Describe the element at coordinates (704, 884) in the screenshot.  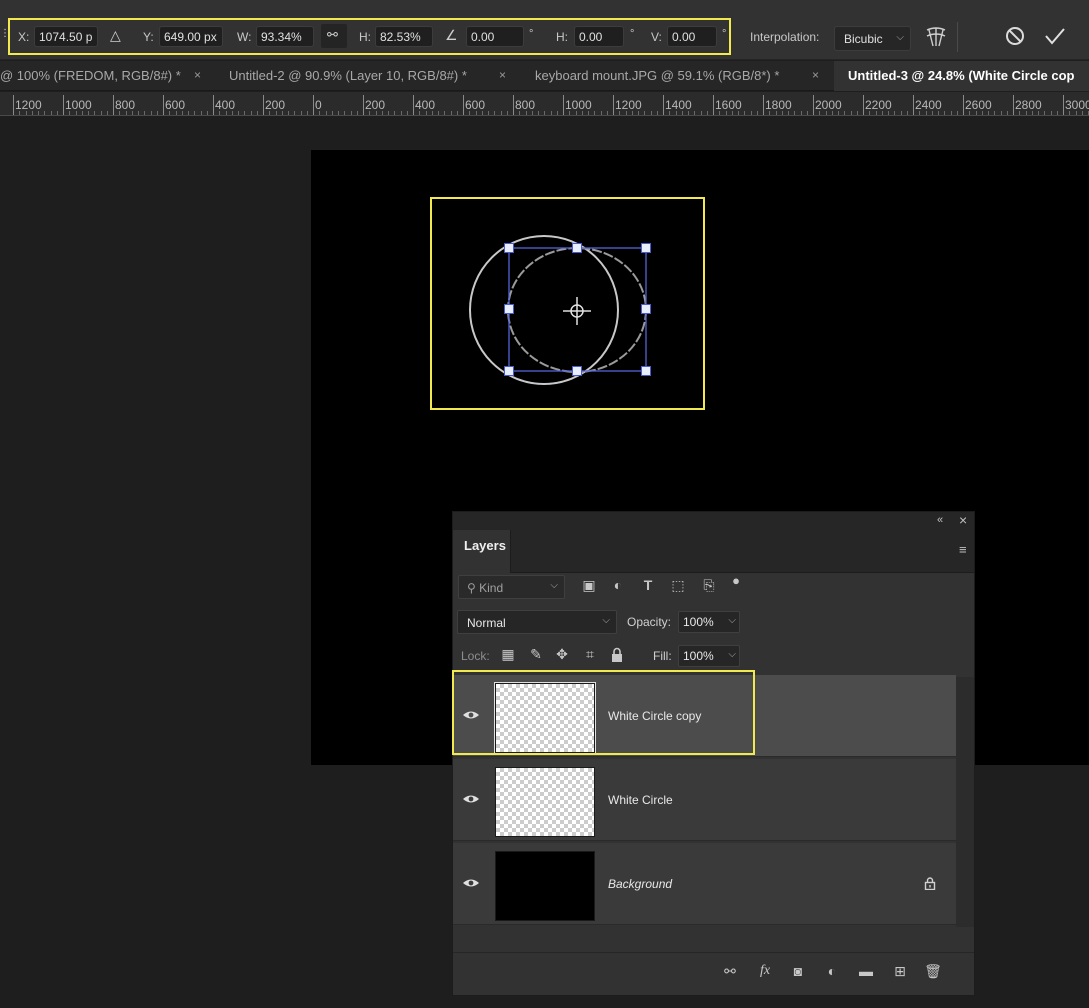
I see `layer-row-background: Background` at that location.